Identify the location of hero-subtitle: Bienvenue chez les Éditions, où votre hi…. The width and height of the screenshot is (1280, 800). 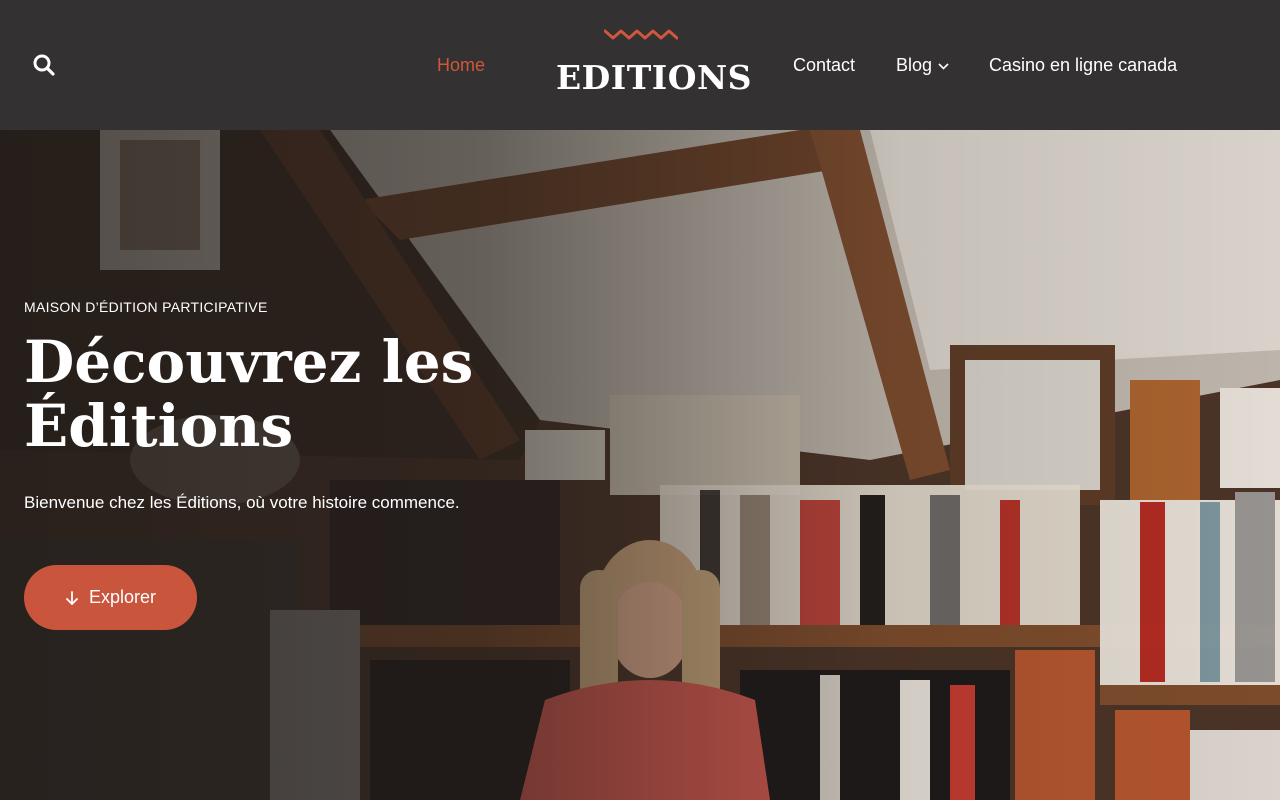
(242, 502).